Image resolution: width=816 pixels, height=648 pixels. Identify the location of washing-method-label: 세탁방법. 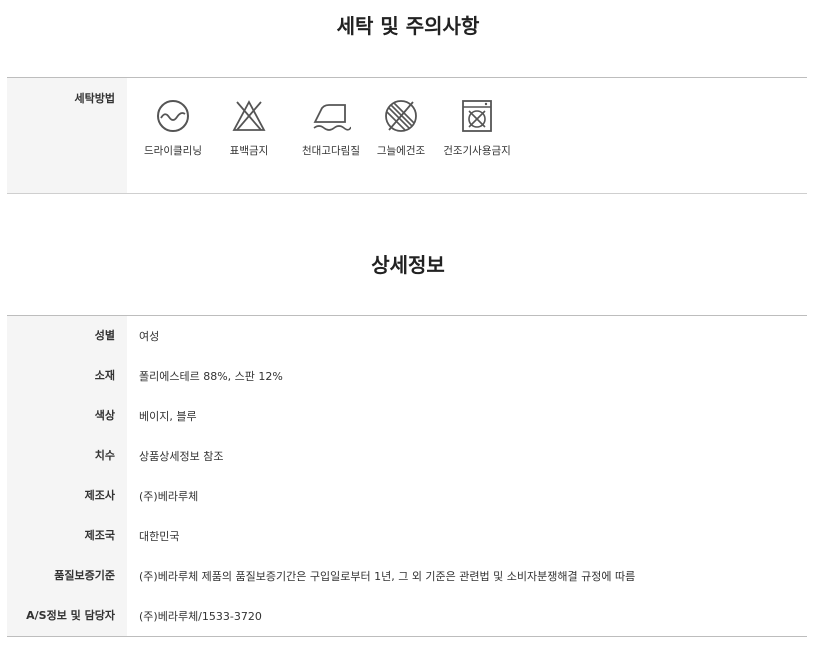
(67, 135).